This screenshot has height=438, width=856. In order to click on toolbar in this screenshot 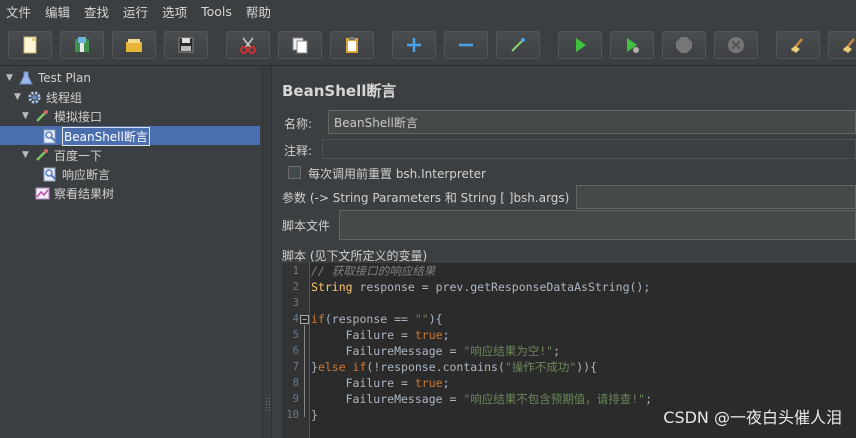, I will do `click(428, 44)`.